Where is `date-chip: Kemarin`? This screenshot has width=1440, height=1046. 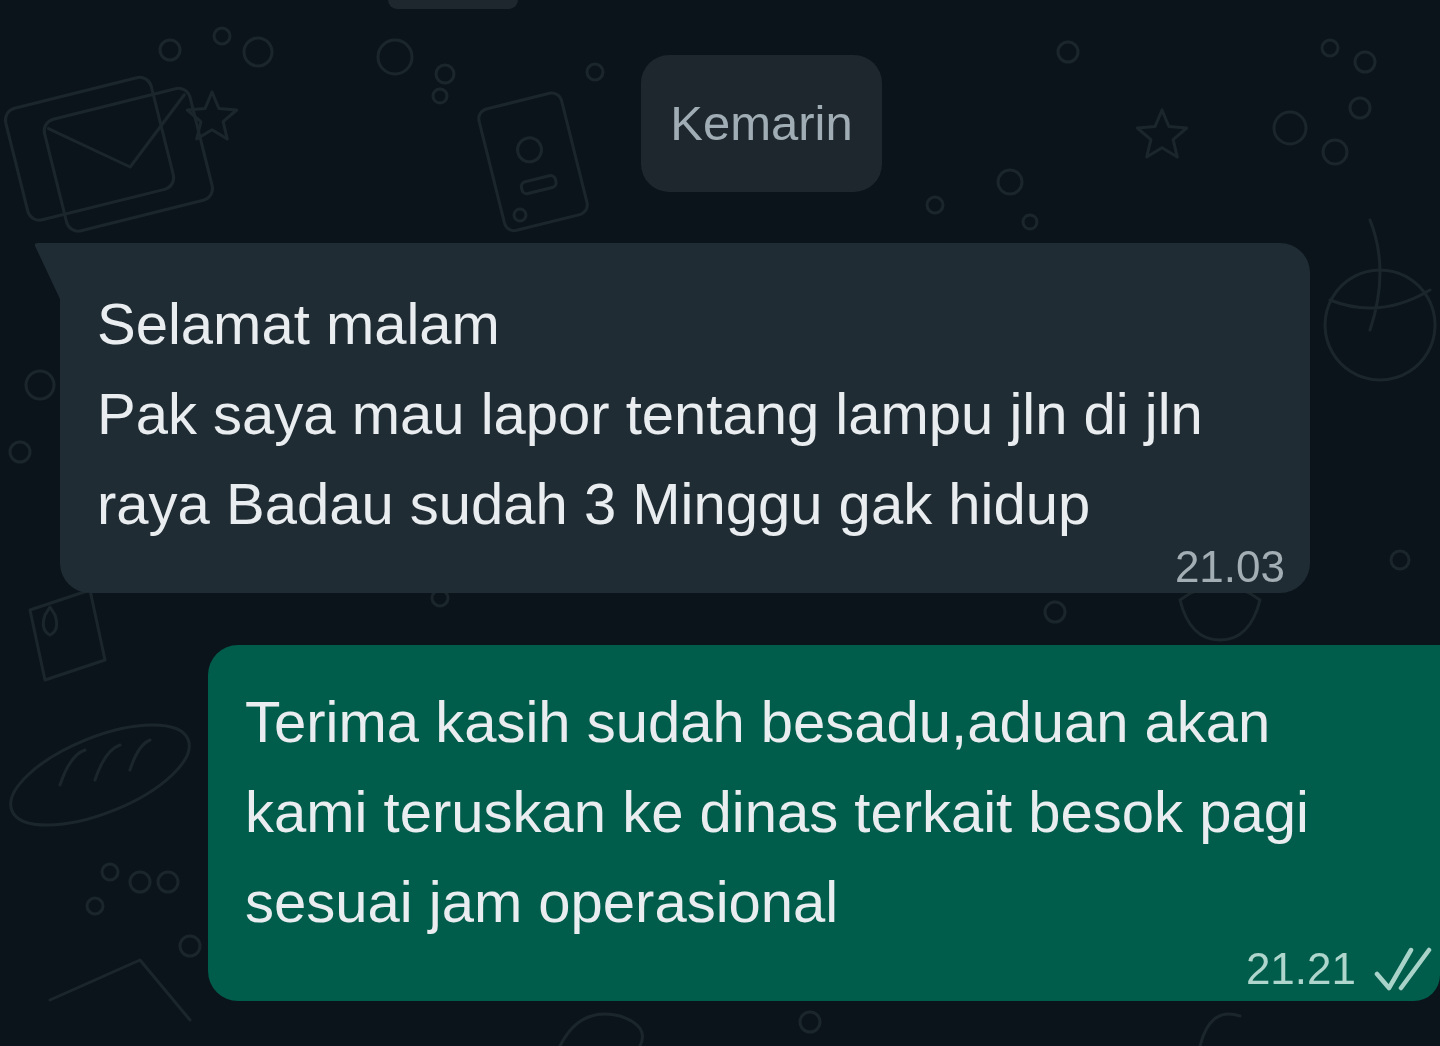
date-chip: Kemarin is located at coordinates (761, 123).